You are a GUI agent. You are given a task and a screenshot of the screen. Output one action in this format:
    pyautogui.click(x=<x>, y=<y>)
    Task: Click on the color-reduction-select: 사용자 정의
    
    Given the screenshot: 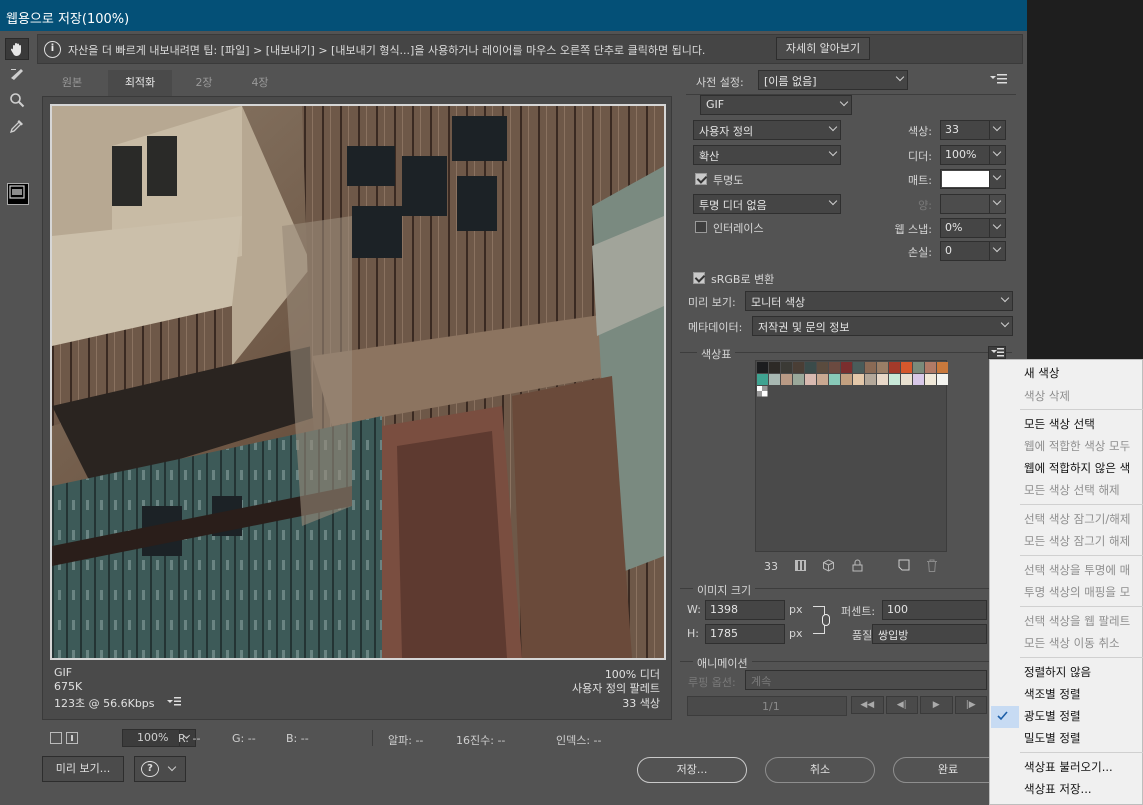 What is the action you would take?
    pyautogui.click(x=767, y=130)
    